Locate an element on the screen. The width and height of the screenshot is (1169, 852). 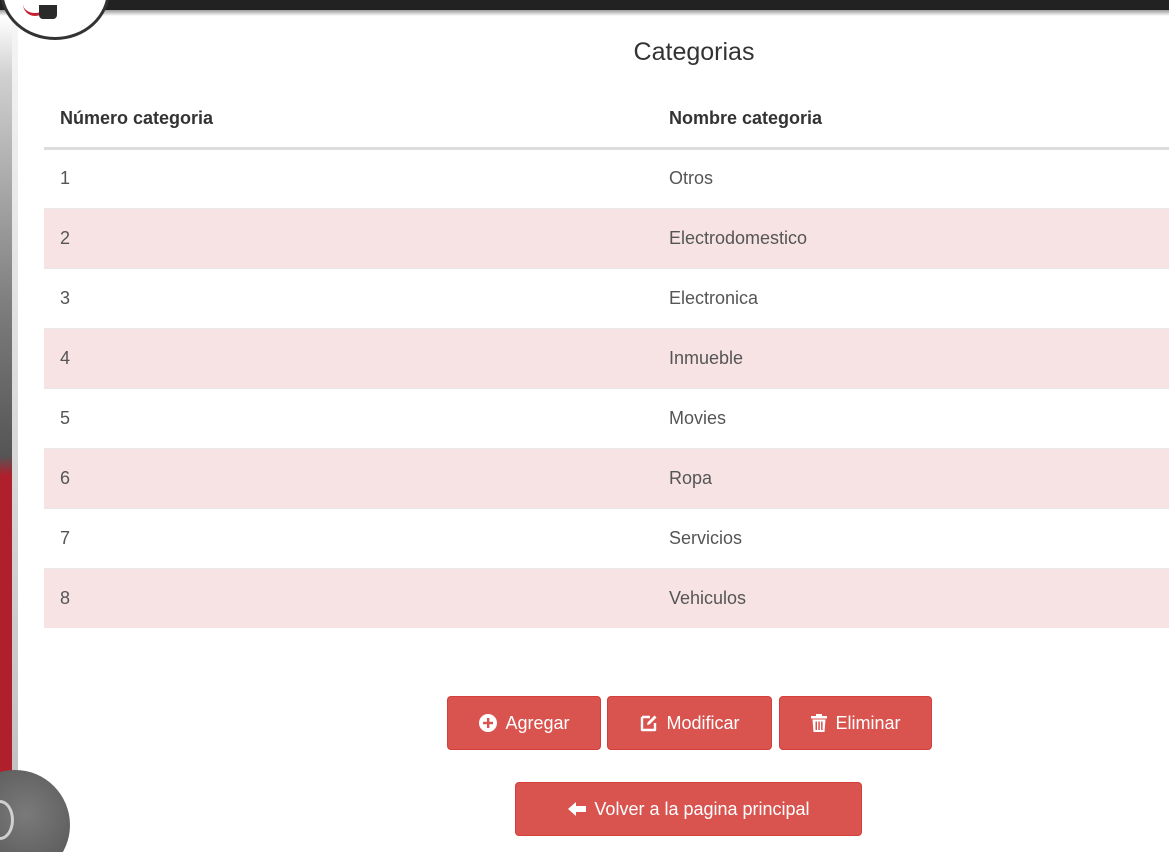
cell-name: Movies is located at coordinates (911, 417).